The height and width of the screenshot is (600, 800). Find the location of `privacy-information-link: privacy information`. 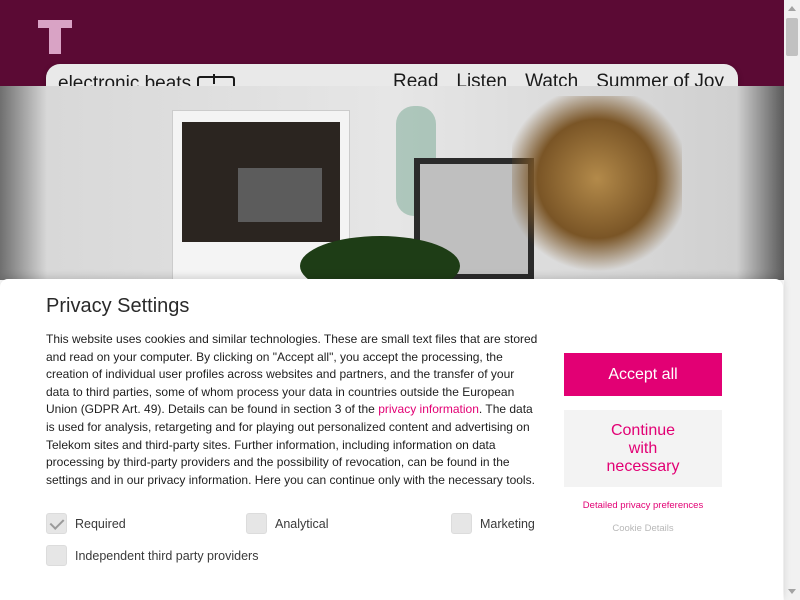

privacy-information-link: privacy information is located at coordinates (428, 409).